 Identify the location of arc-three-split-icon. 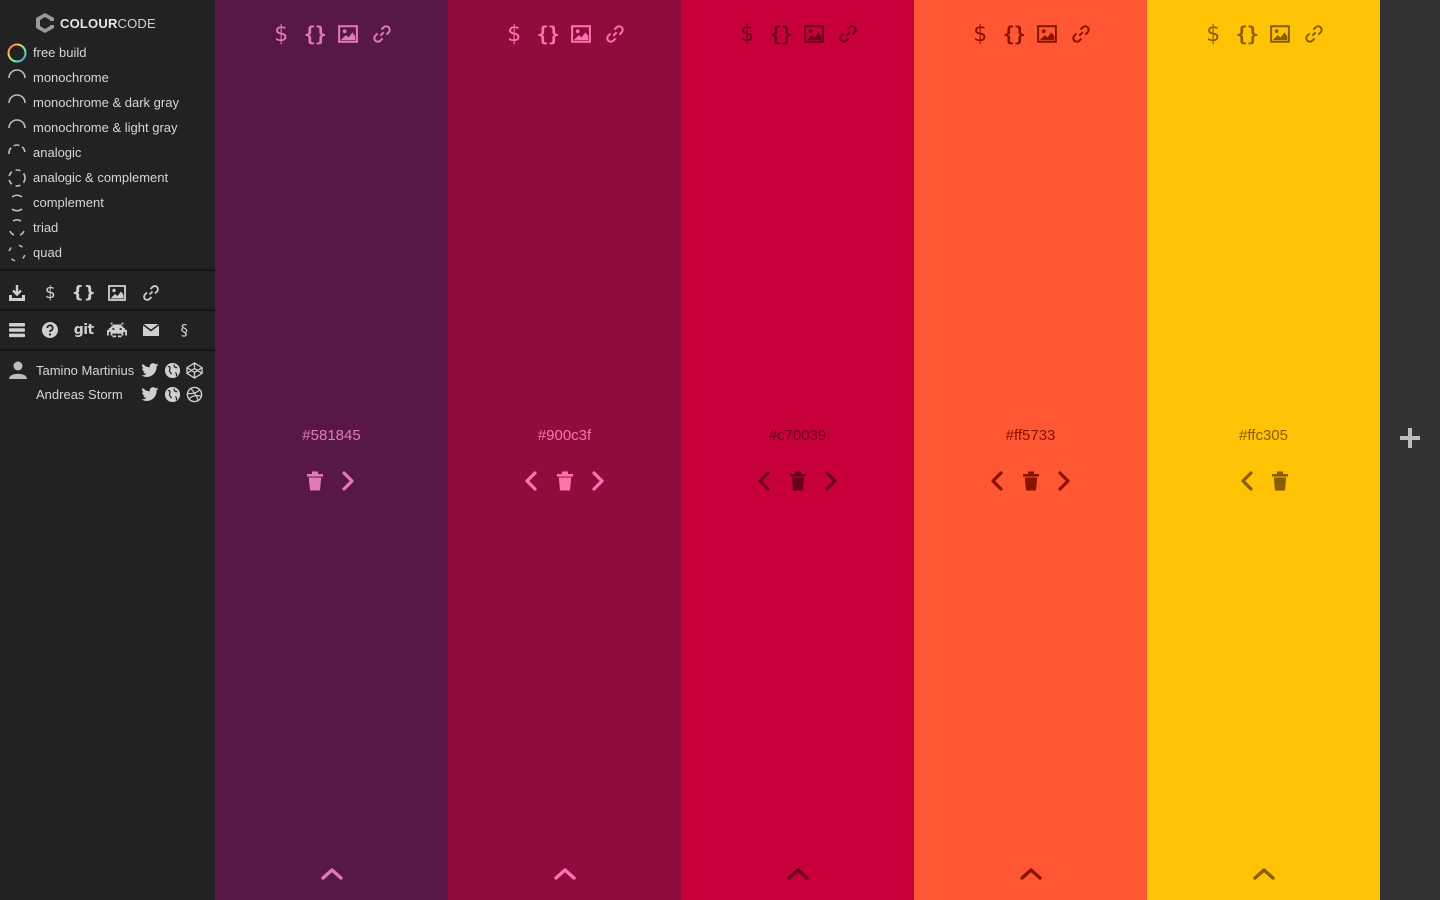
(17, 227).